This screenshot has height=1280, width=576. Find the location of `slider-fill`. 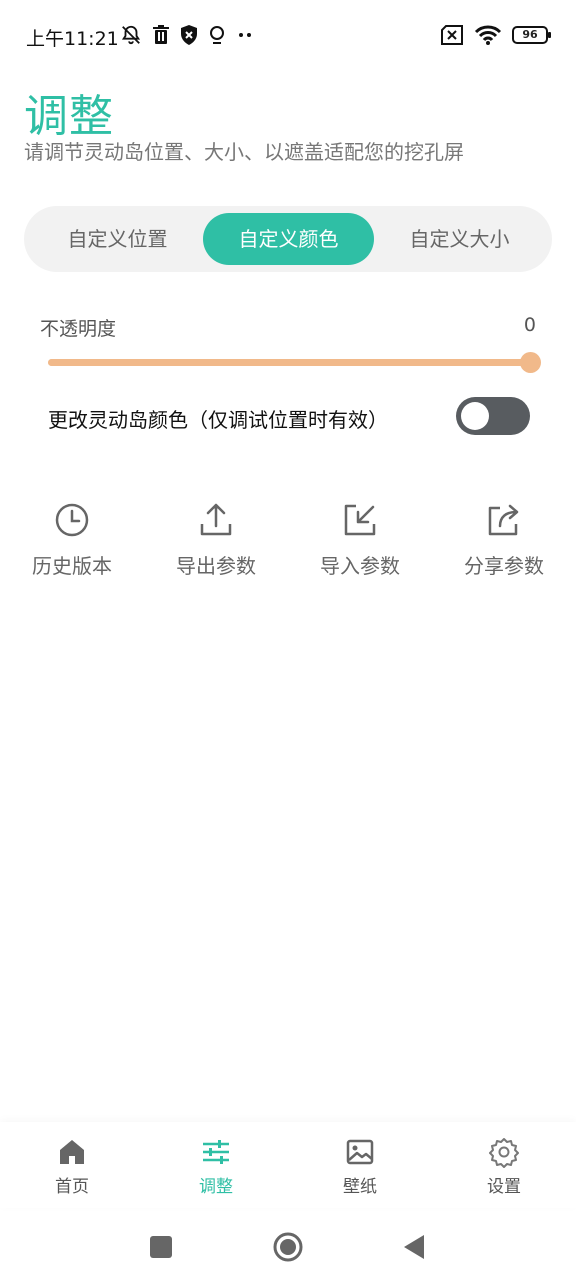

slider-fill is located at coordinates (289, 362).